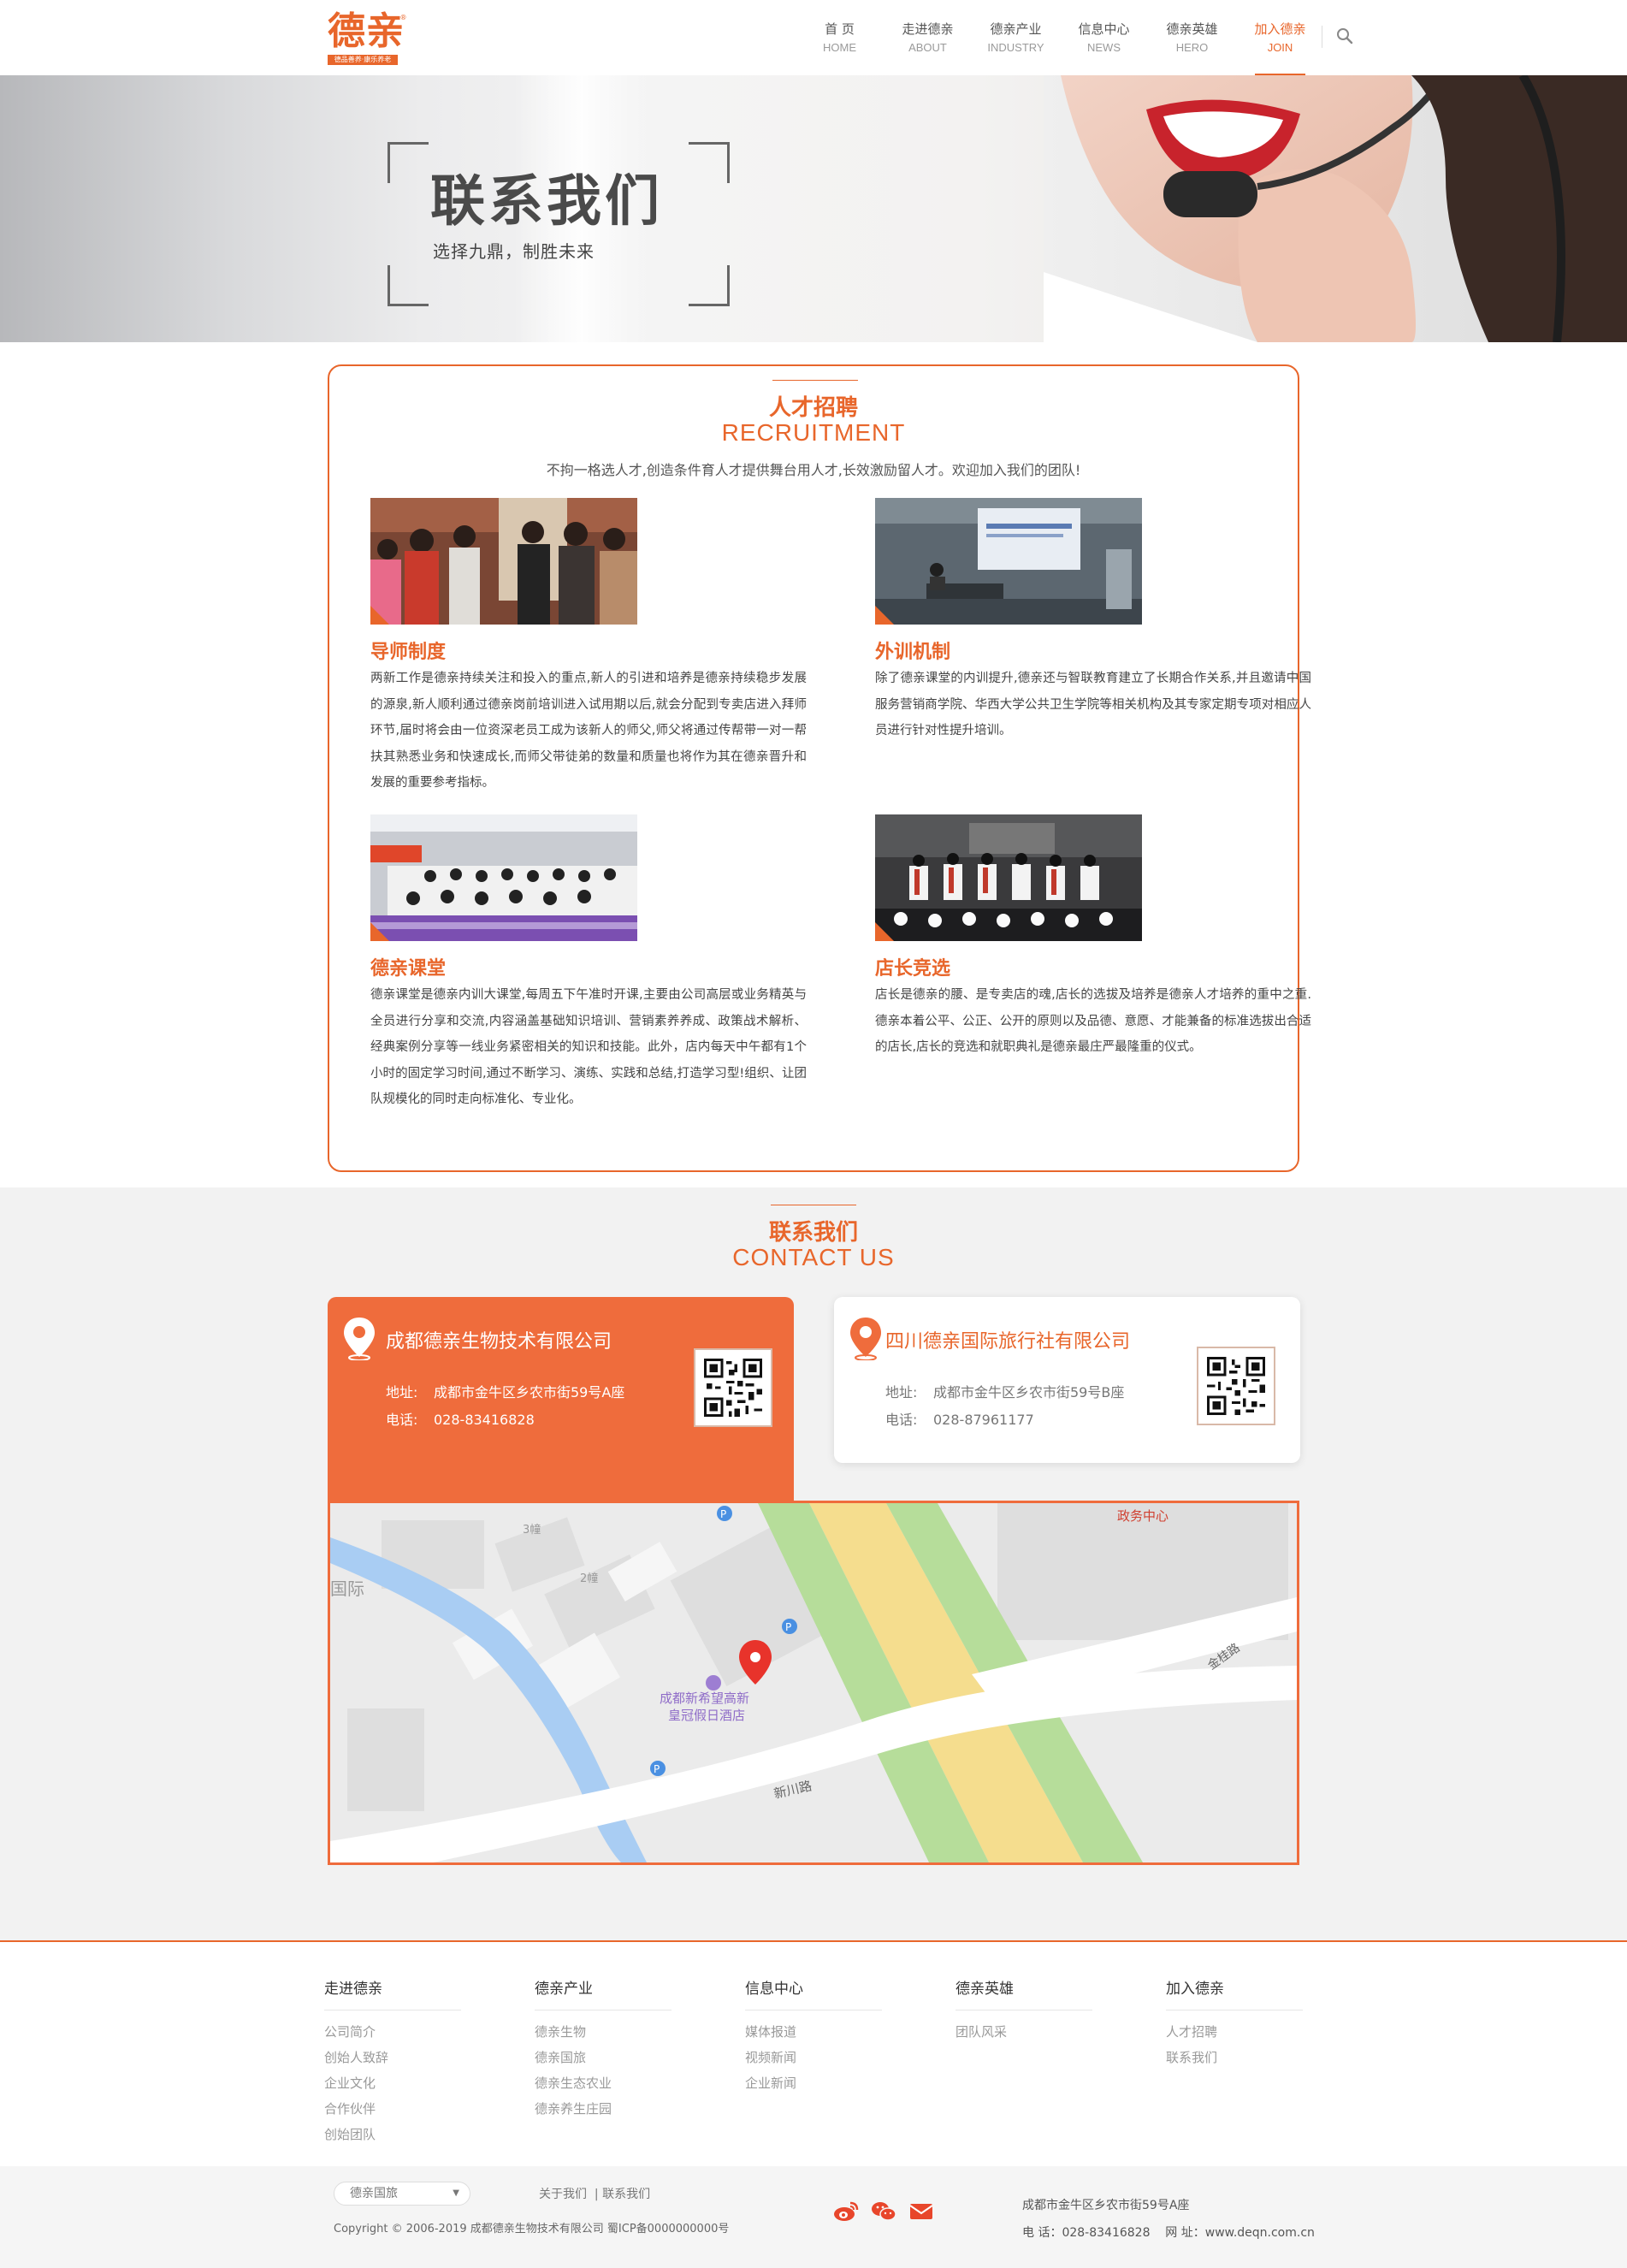 Image resolution: width=1627 pixels, height=2268 pixels. Describe the element at coordinates (503, 877) in the screenshot. I see `classroom-photo` at that location.